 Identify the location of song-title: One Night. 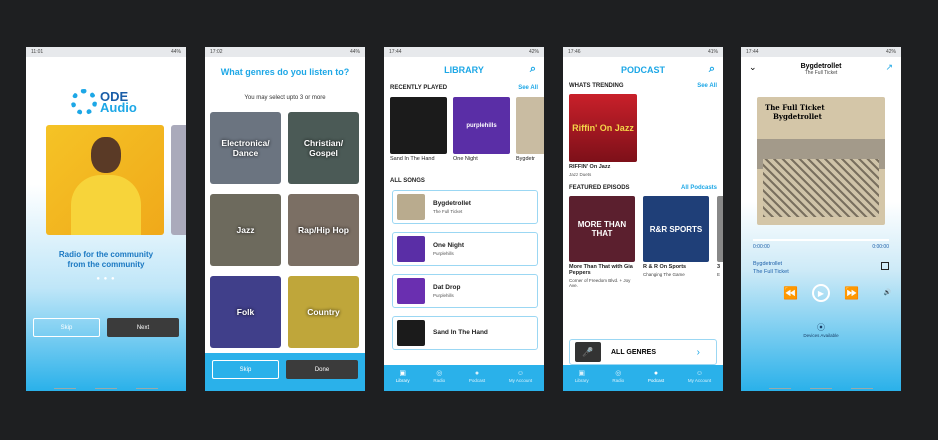
(449, 245).